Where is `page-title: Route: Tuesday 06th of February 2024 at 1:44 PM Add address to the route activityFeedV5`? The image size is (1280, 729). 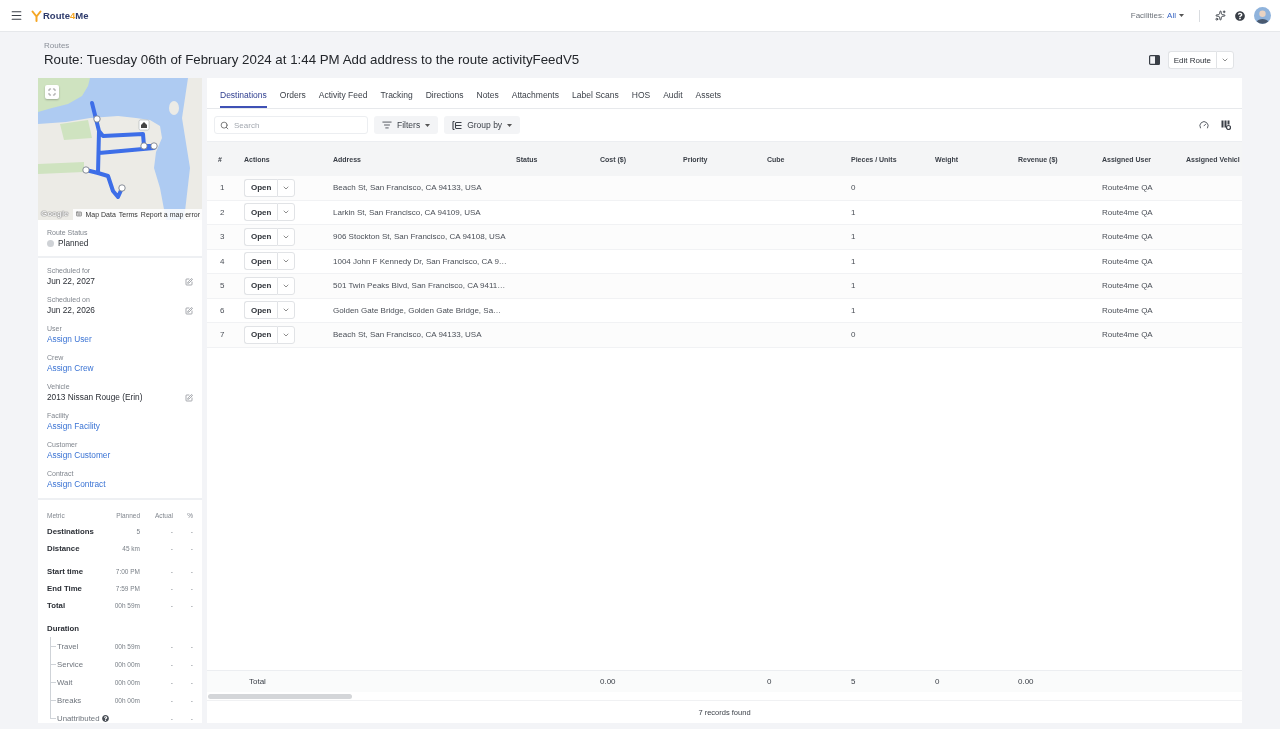 page-title: Route: Tuesday 06th of February 2024 at 1:44 PM Add address to the route activityFeedV5 is located at coordinates (312, 60).